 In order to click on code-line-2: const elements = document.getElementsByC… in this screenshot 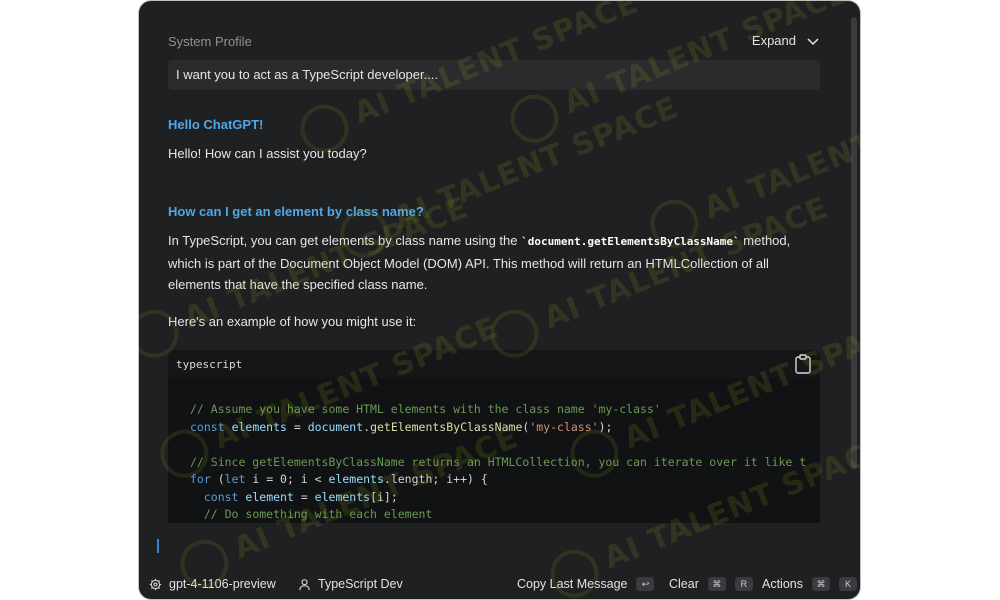, I will do `click(401, 426)`.